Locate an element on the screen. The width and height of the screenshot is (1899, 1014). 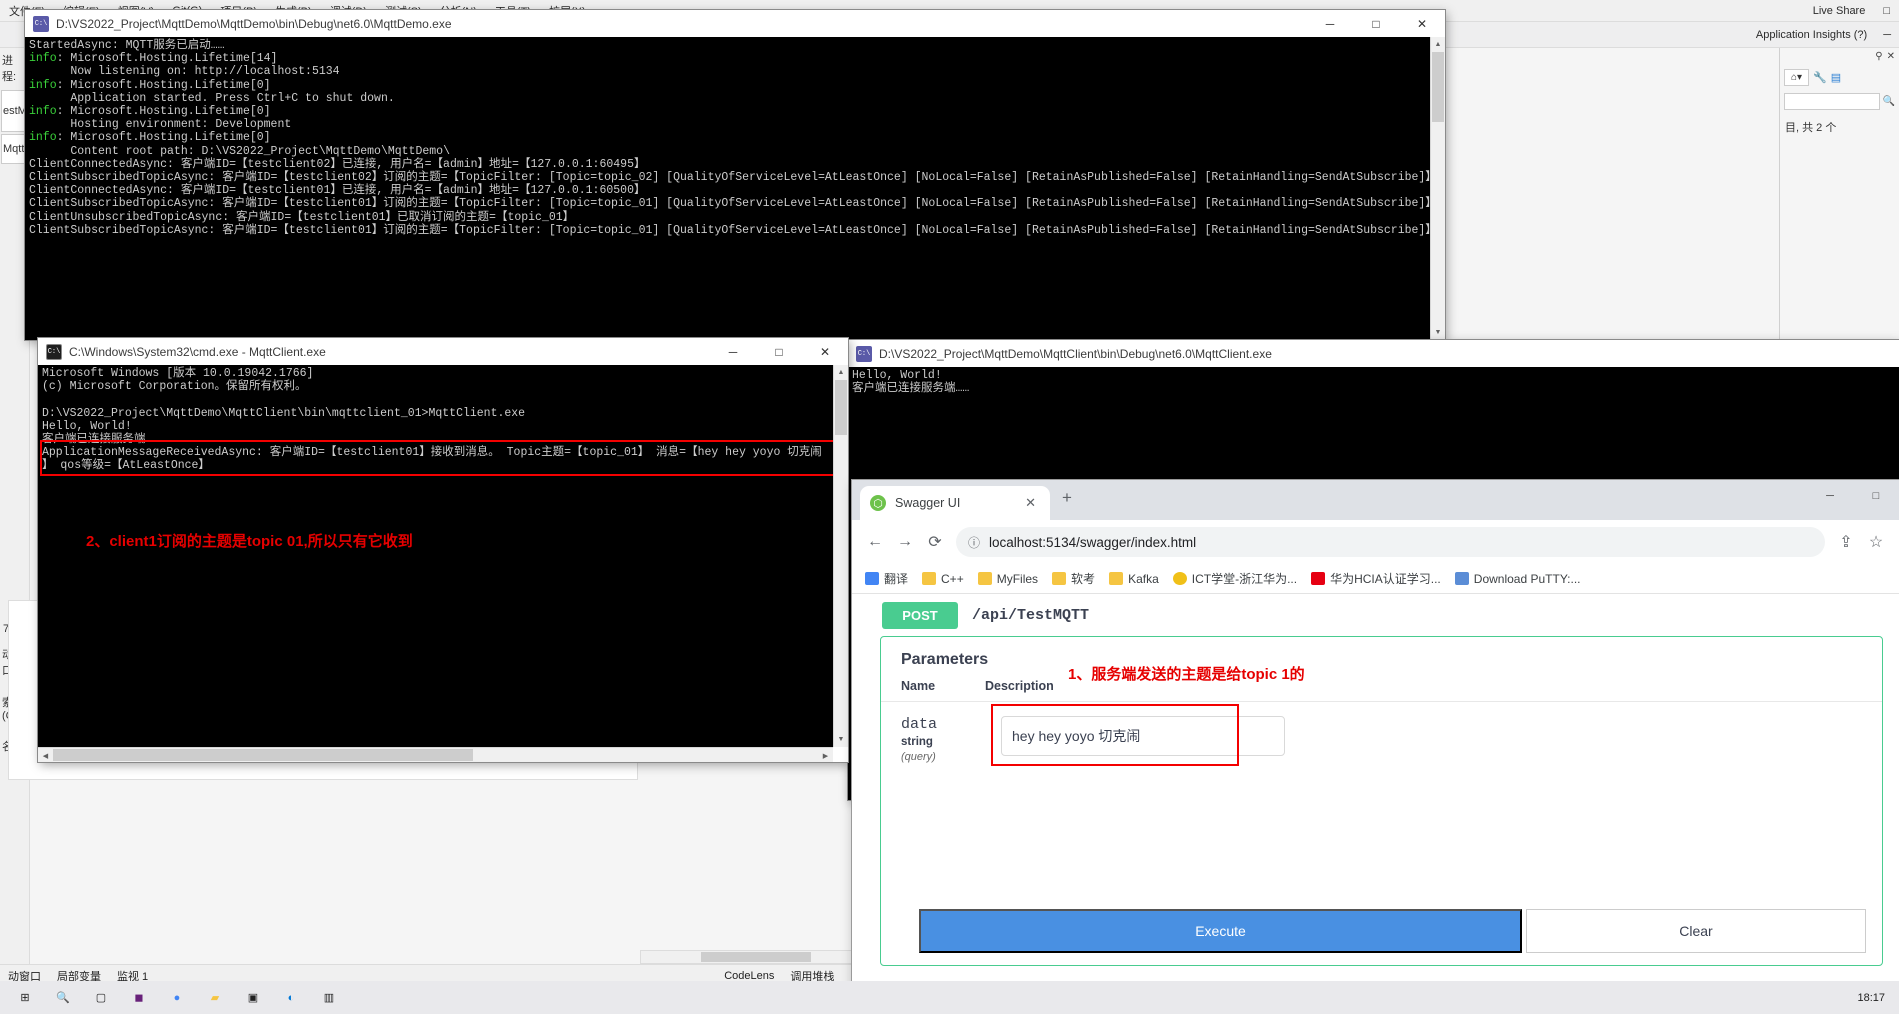
process-item-1: estMQ is located at coordinates (18, 111).